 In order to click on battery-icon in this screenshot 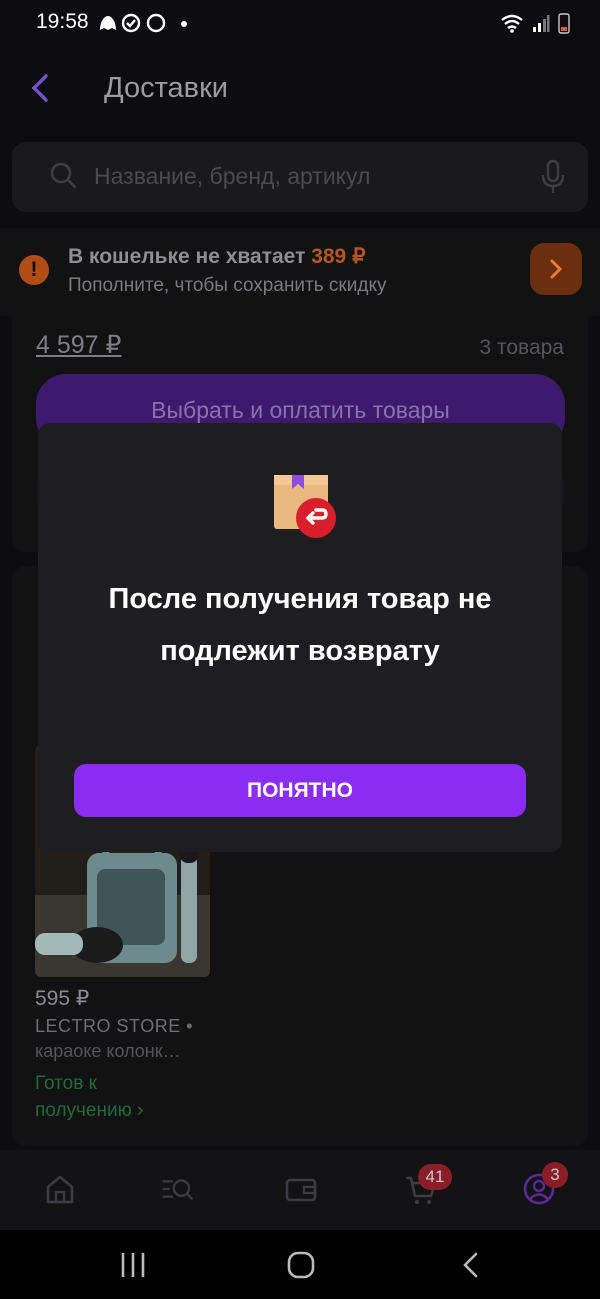, I will do `click(564, 23)`.